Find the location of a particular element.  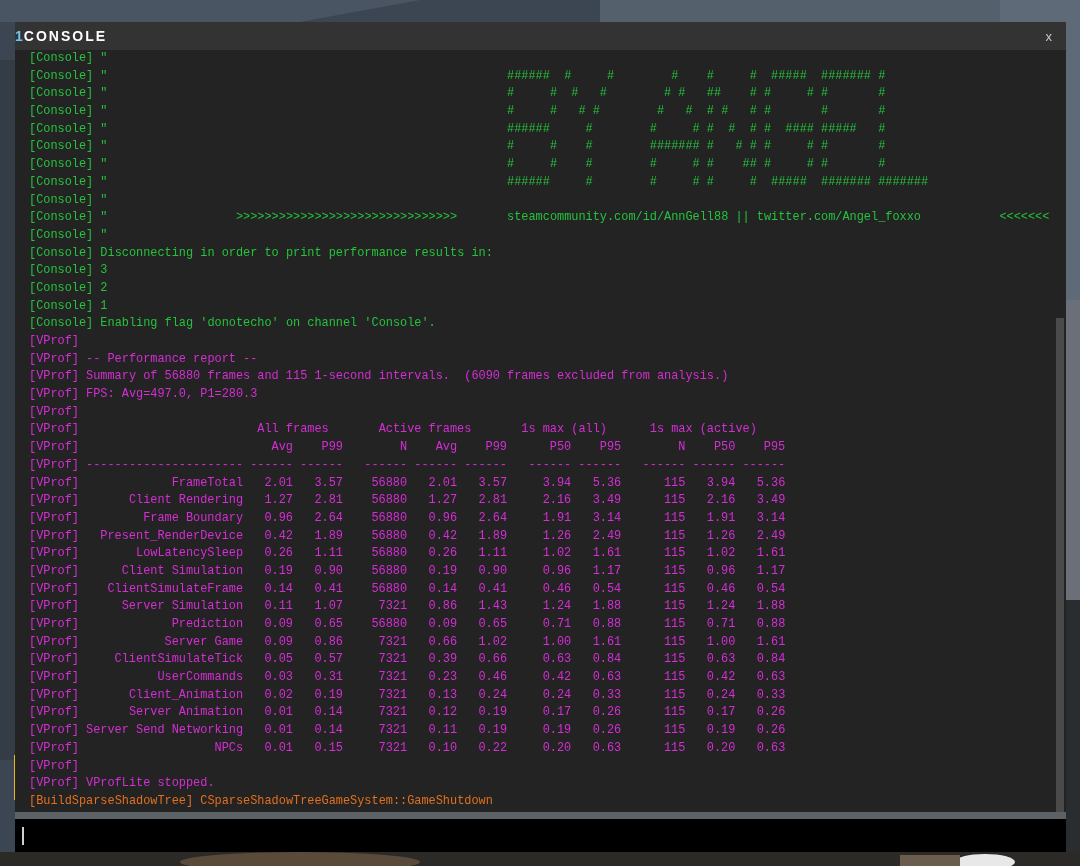

table-cell-text: 1.02 is located at coordinates (492, 642).